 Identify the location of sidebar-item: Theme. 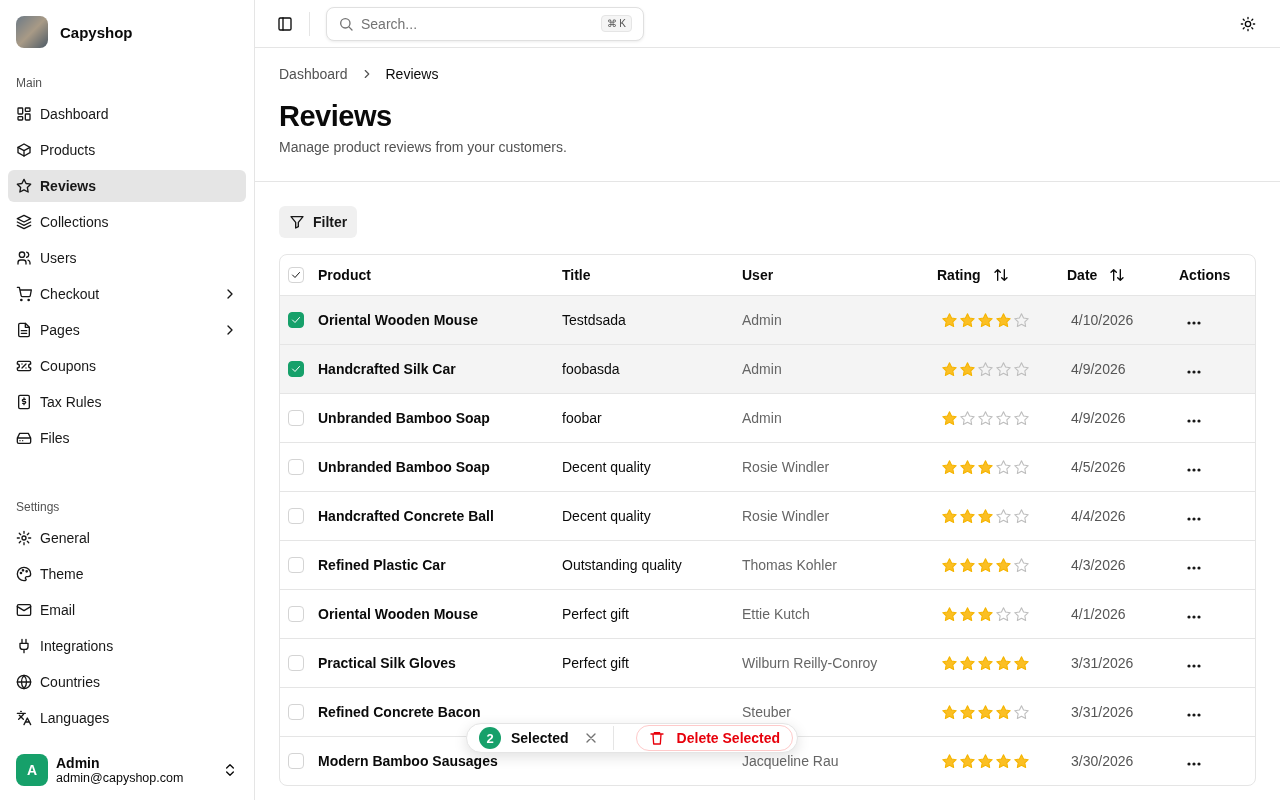
(127, 574).